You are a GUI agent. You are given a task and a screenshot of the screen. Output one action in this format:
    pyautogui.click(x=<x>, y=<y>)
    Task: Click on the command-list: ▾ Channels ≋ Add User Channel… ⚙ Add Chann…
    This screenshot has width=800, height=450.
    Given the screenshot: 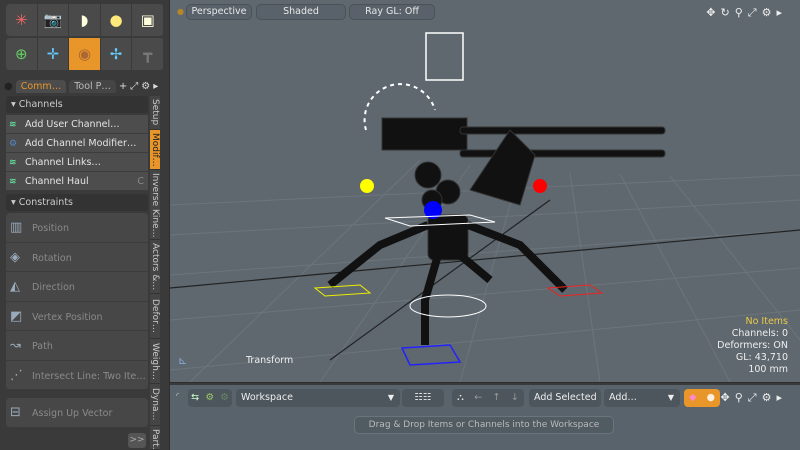 What is the action you would take?
    pyautogui.click(x=77, y=262)
    